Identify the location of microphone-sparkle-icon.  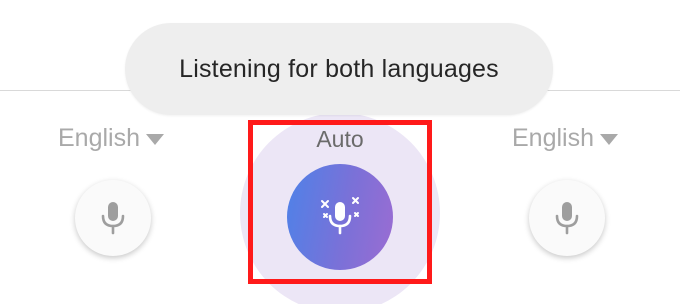
(340, 216).